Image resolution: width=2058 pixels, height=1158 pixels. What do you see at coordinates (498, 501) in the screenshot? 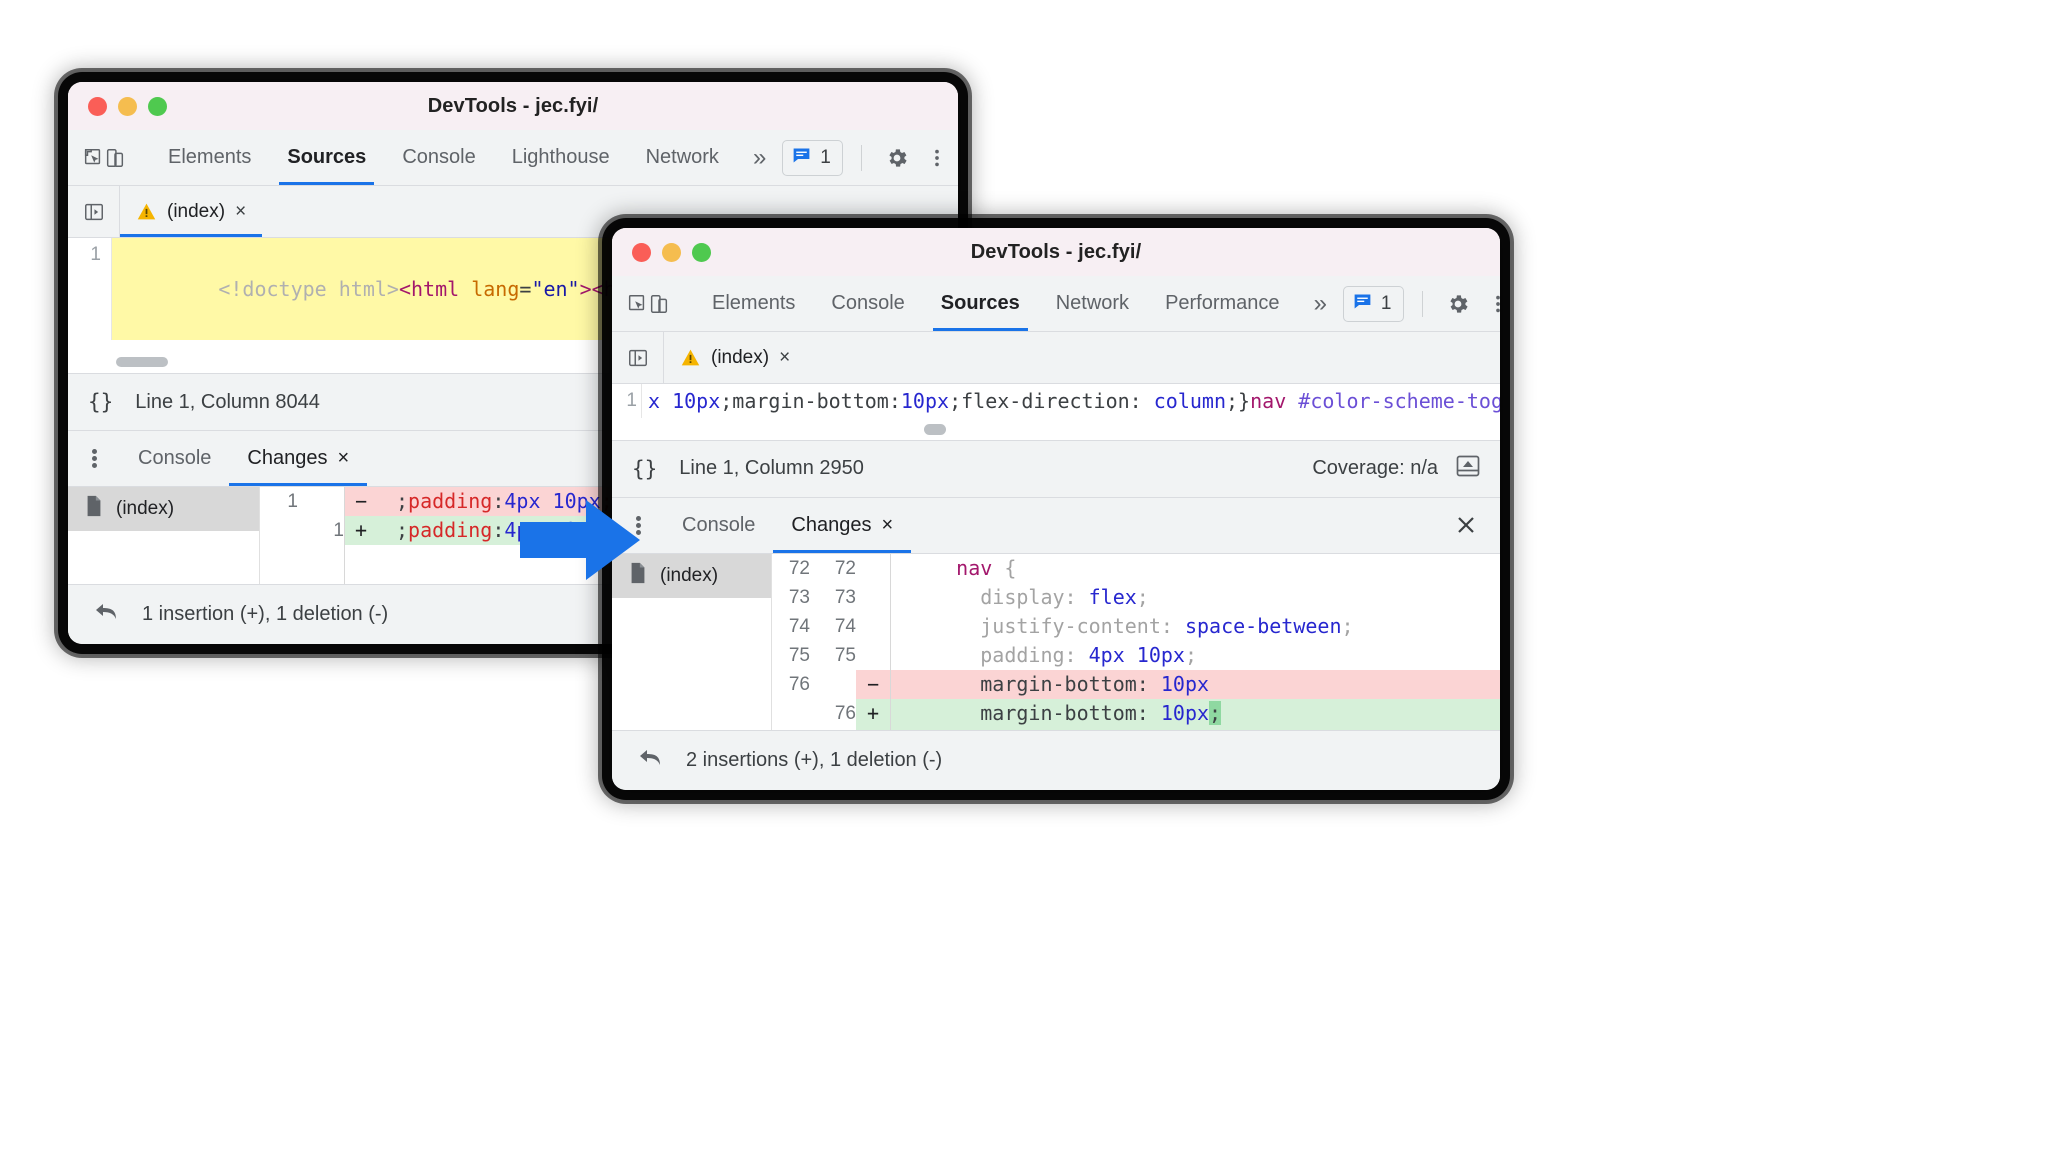
I see `code-token: :` at bounding box center [498, 501].